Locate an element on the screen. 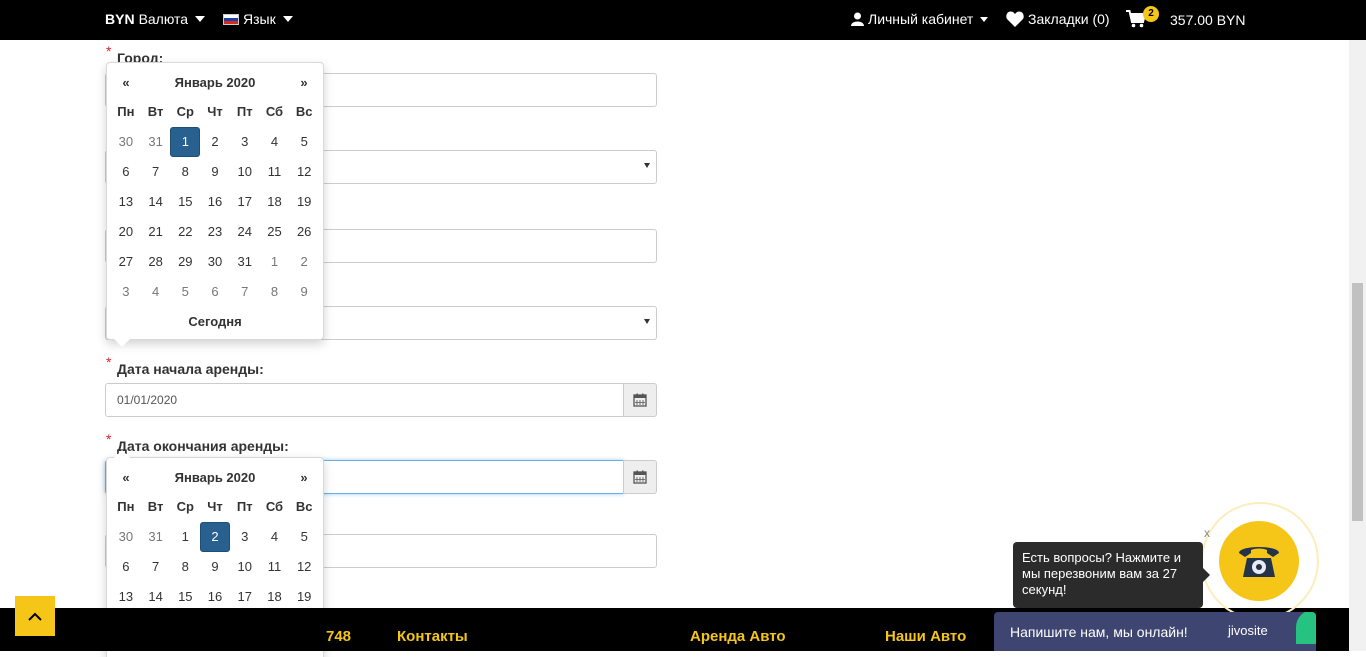  calendar-day: 16 is located at coordinates (215, 202).